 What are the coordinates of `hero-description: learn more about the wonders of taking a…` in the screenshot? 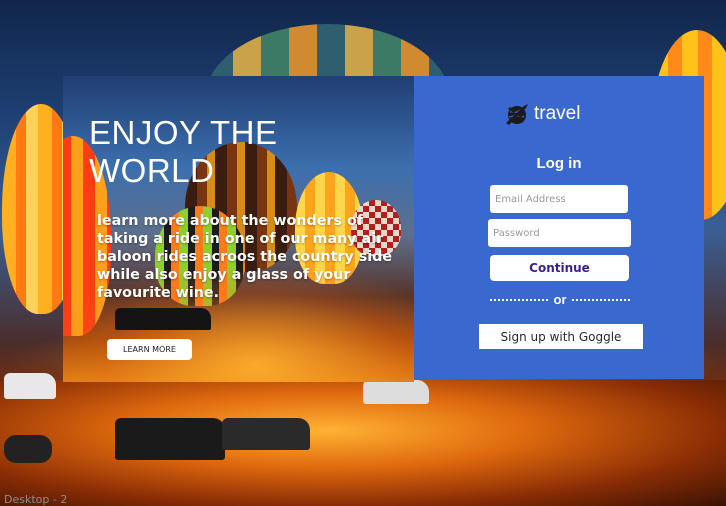 It's located at (245, 257).